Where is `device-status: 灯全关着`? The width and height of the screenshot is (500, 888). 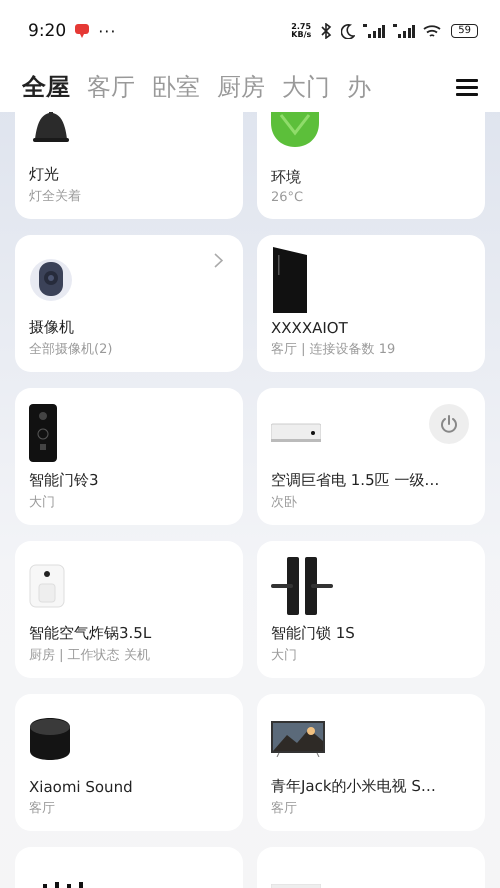 device-status: 灯全关着 is located at coordinates (55, 196).